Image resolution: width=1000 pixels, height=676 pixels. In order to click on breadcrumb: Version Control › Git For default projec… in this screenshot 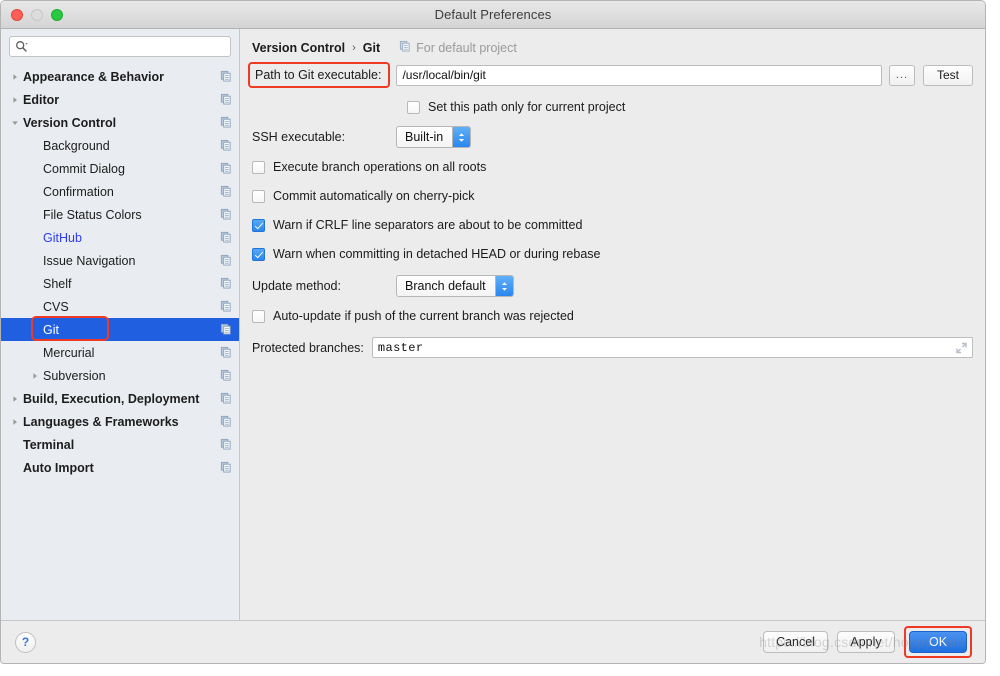, I will do `click(612, 44)`.